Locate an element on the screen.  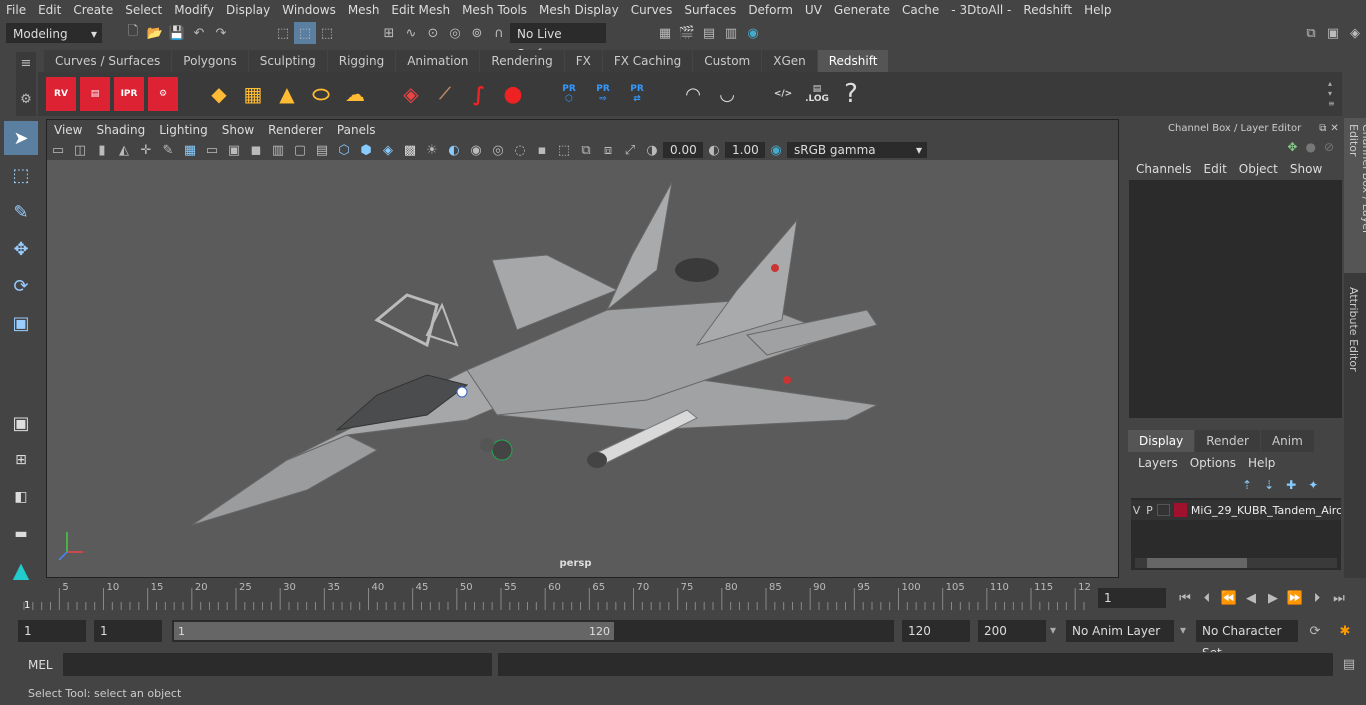
close-icon: ✕ is located at coordinates (1334, 128).